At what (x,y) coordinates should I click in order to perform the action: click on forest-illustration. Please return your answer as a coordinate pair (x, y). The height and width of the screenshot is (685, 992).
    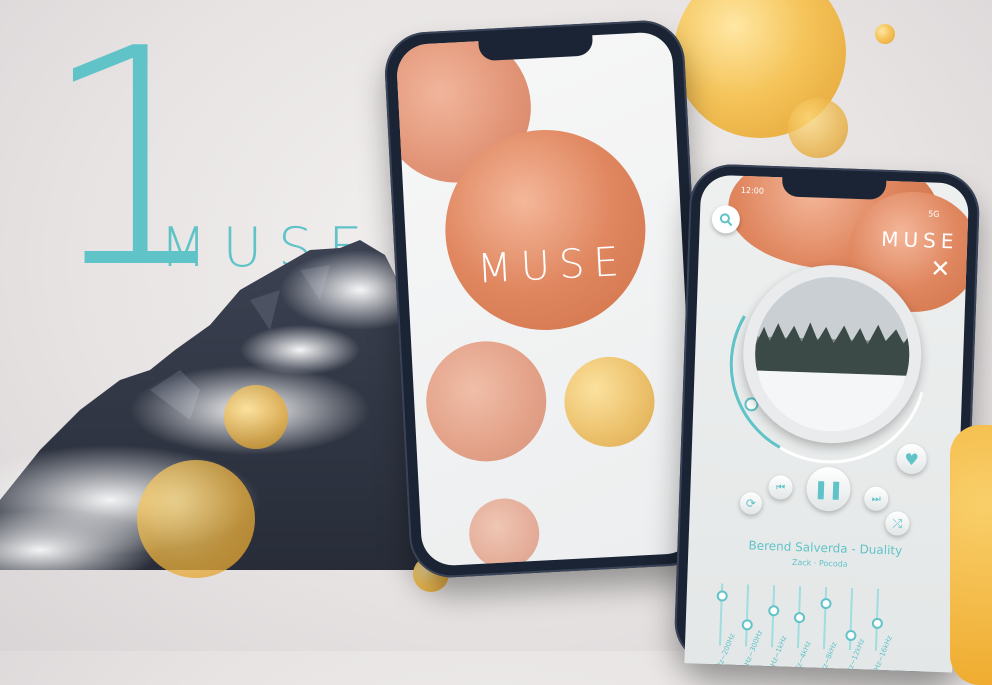
    Looking at the image, I should click on (832, 354).